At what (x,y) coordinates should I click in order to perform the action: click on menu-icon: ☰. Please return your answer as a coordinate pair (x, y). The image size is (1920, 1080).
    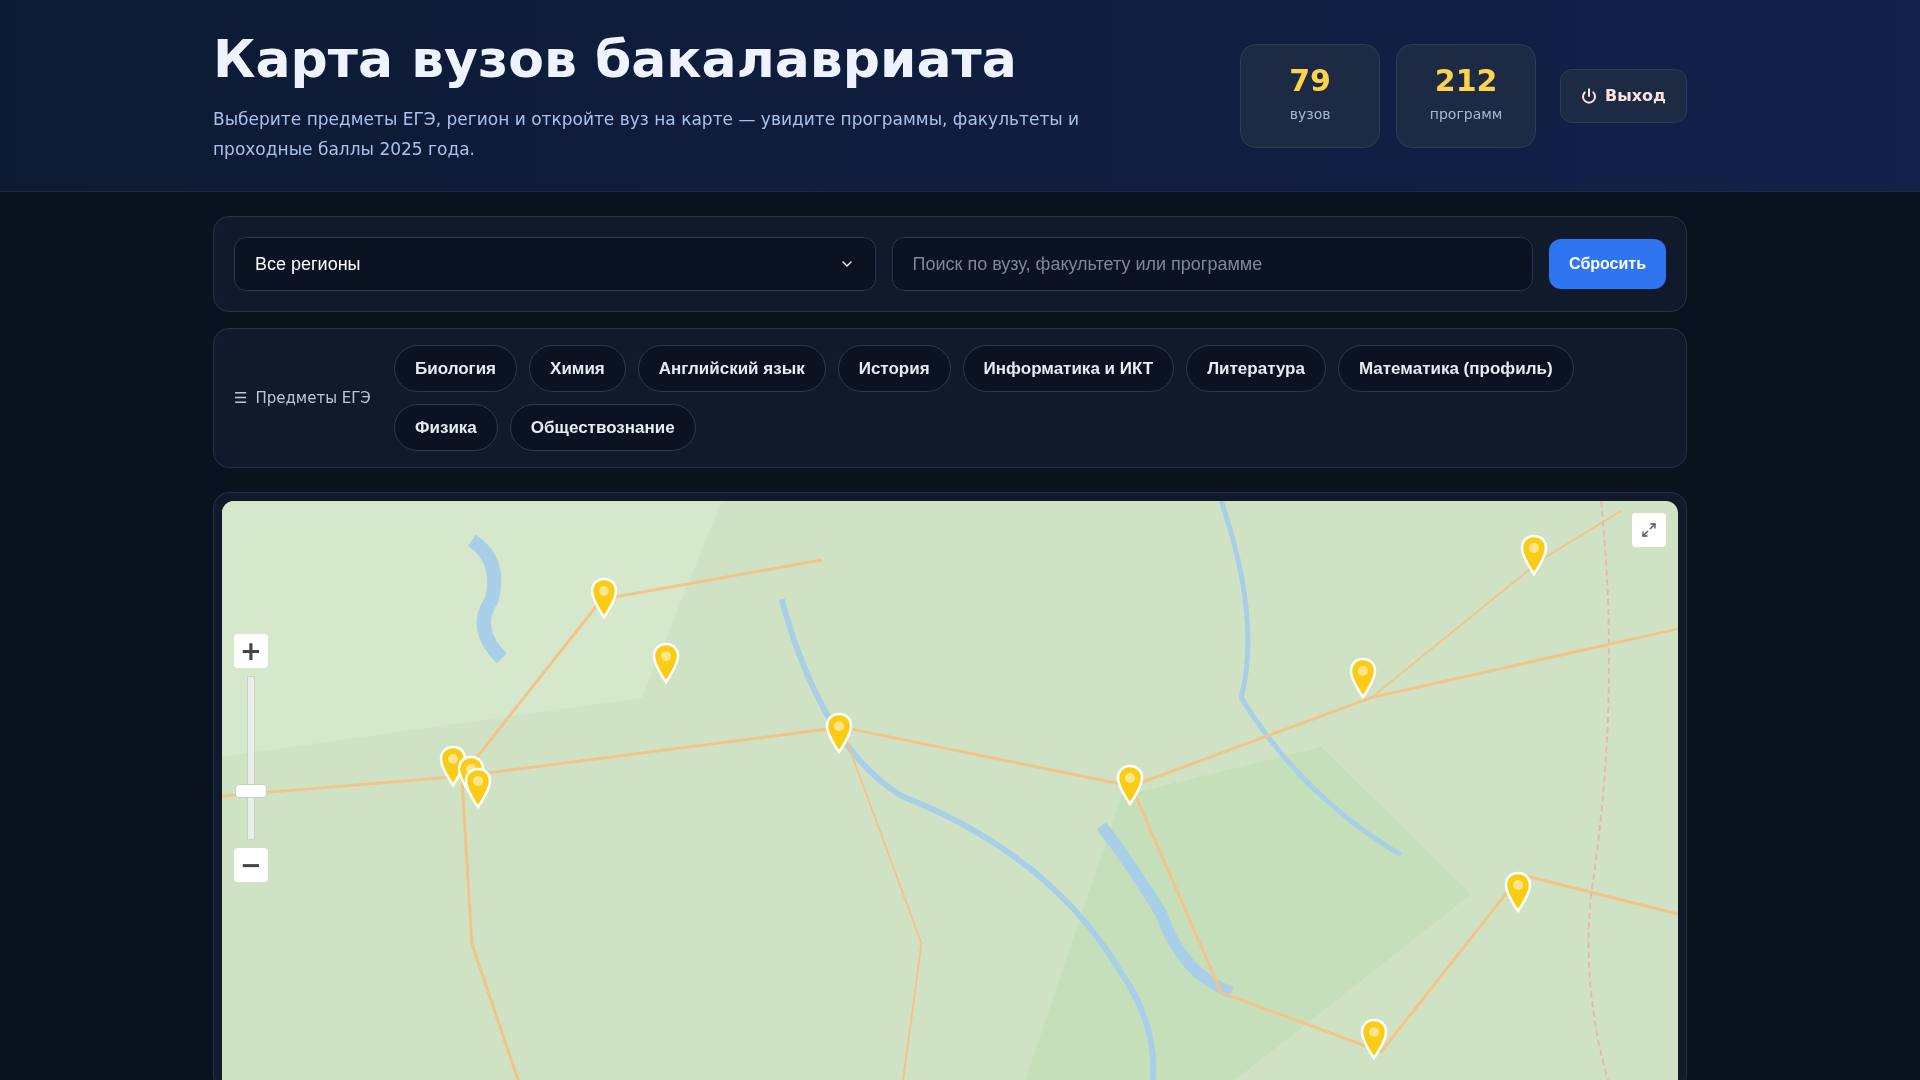
    Looking at the image, I should click on (241, 398).